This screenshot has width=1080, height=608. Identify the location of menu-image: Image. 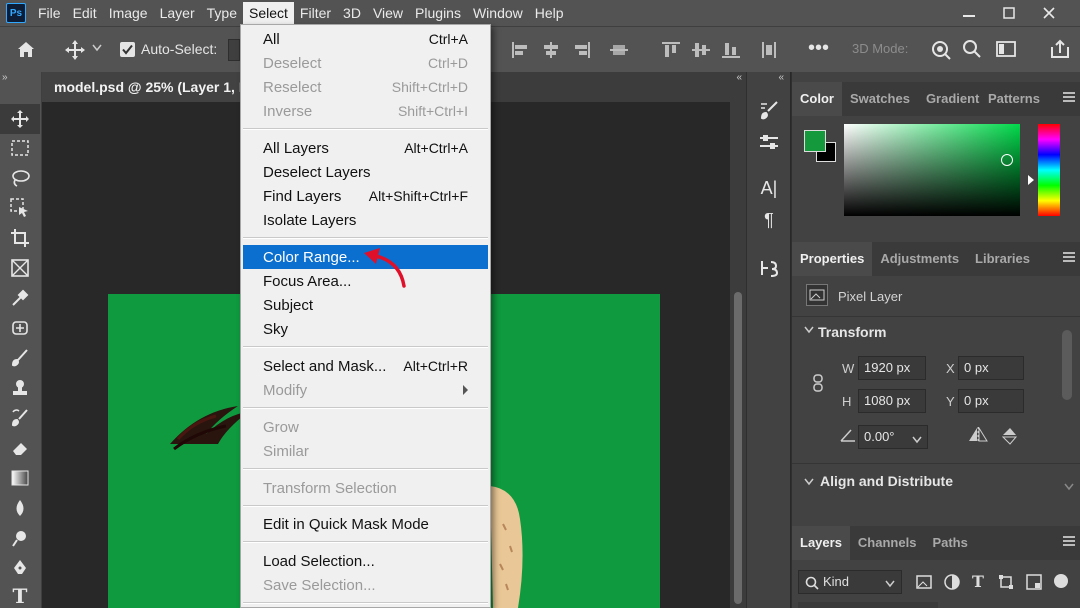
(128, 13).